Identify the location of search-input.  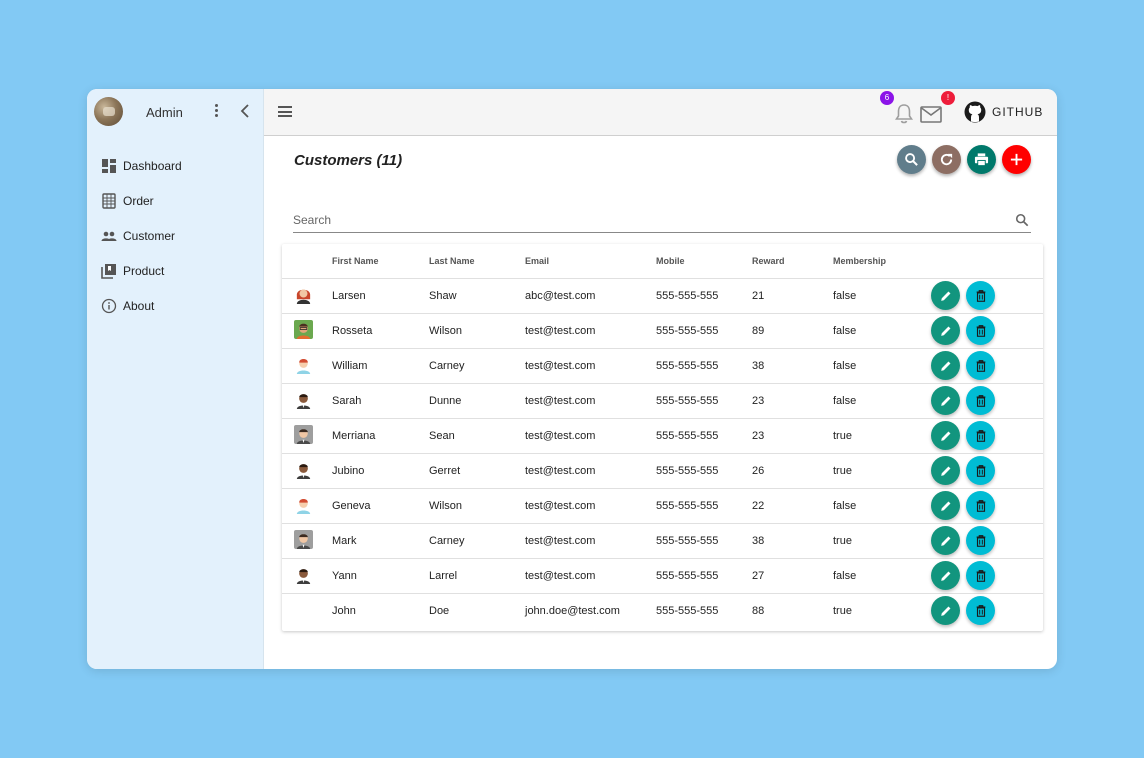
(643, 220).